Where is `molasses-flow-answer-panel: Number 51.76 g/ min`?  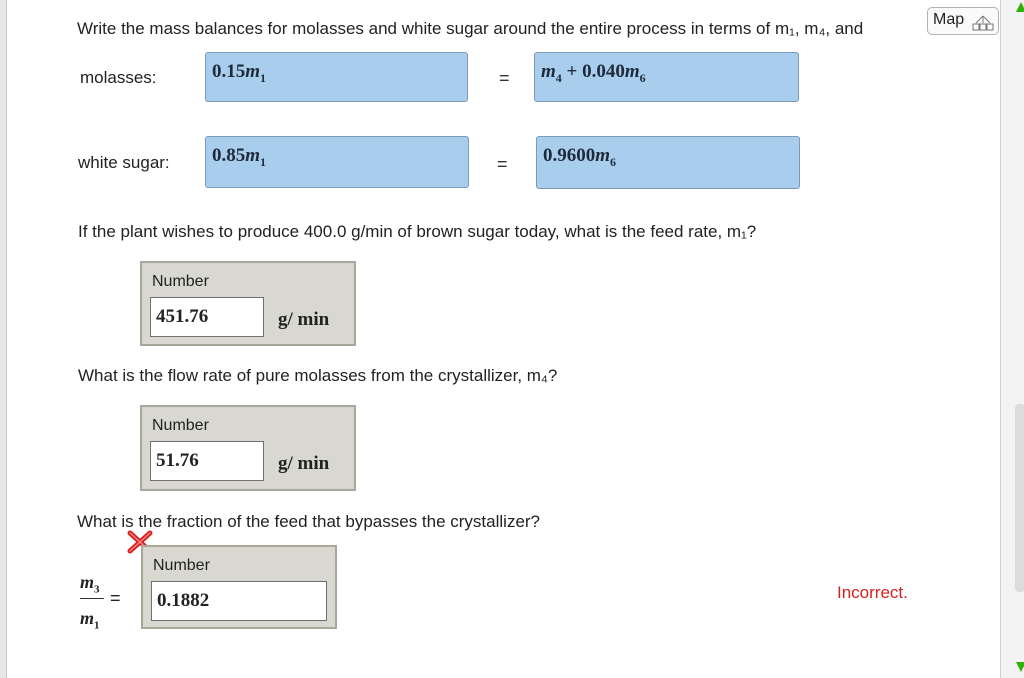 molasses-flow-answer-panel: Number 51.76 g/ min is located at coordinates (248, 448).